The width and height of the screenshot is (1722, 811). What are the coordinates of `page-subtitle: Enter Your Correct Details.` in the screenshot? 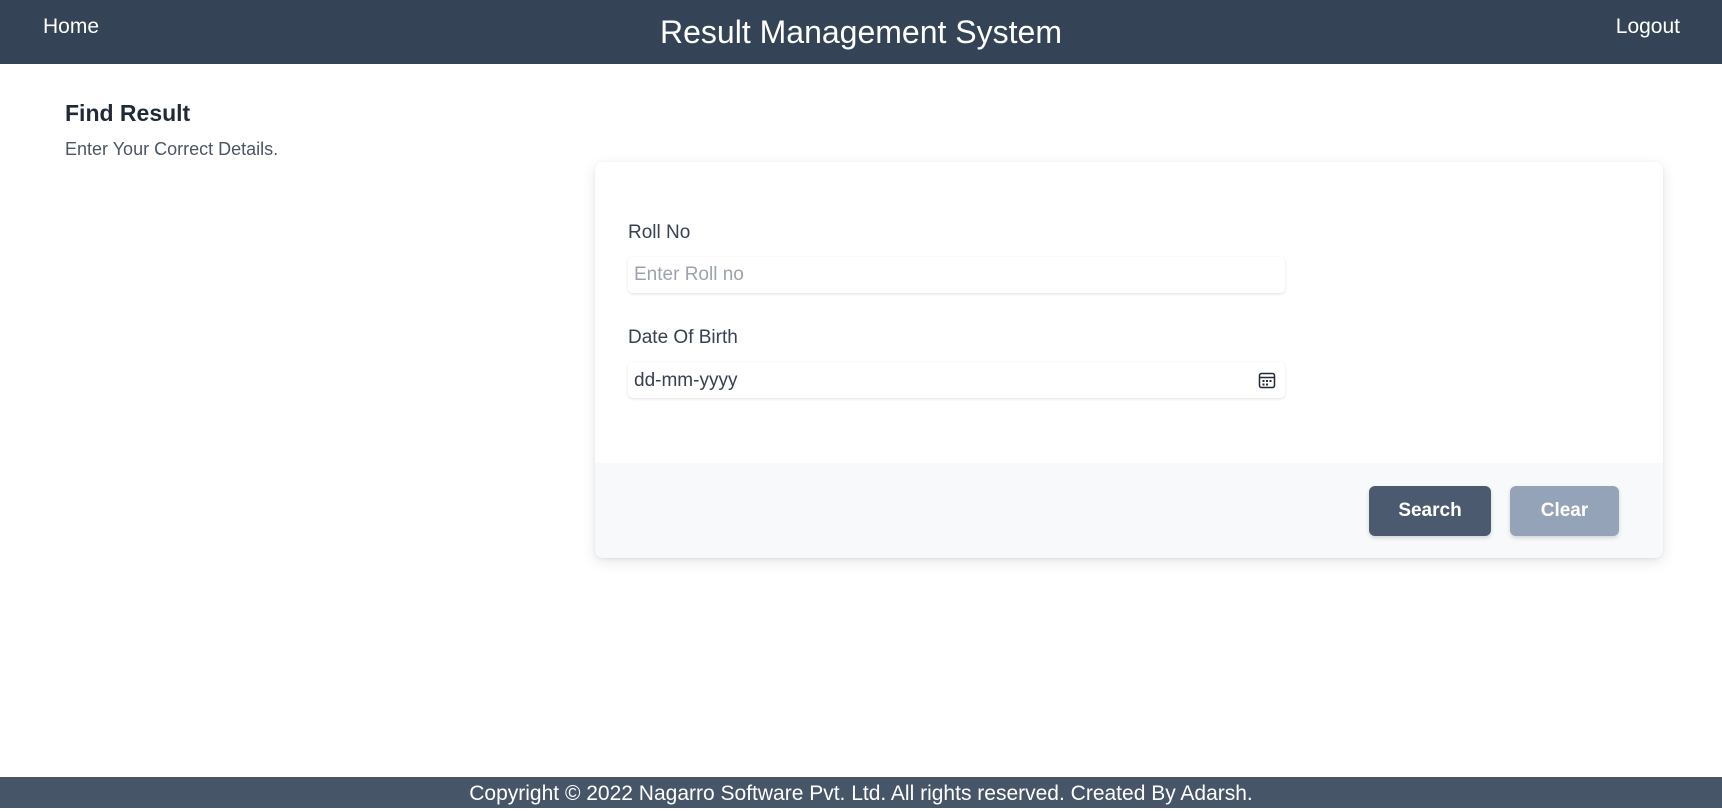 It's located at (172, 149).